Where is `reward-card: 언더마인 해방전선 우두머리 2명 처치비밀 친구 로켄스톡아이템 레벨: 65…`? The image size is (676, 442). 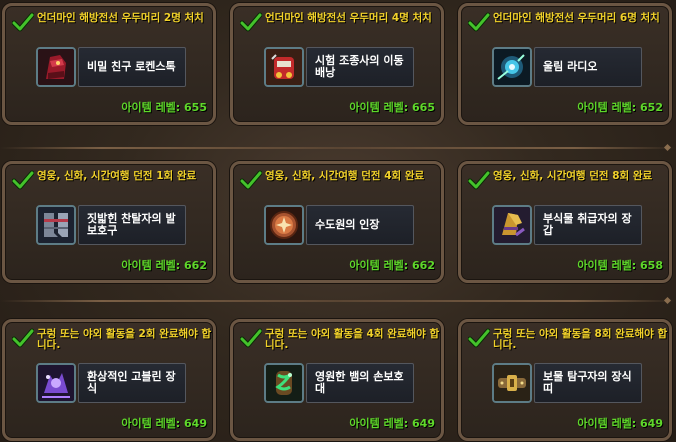 reward-card: 언더마인 해방전선 우두머리 2명 처치비밀 친구 로켄스톡아이템 레벨: 65… is located at coordinates (109, 64).